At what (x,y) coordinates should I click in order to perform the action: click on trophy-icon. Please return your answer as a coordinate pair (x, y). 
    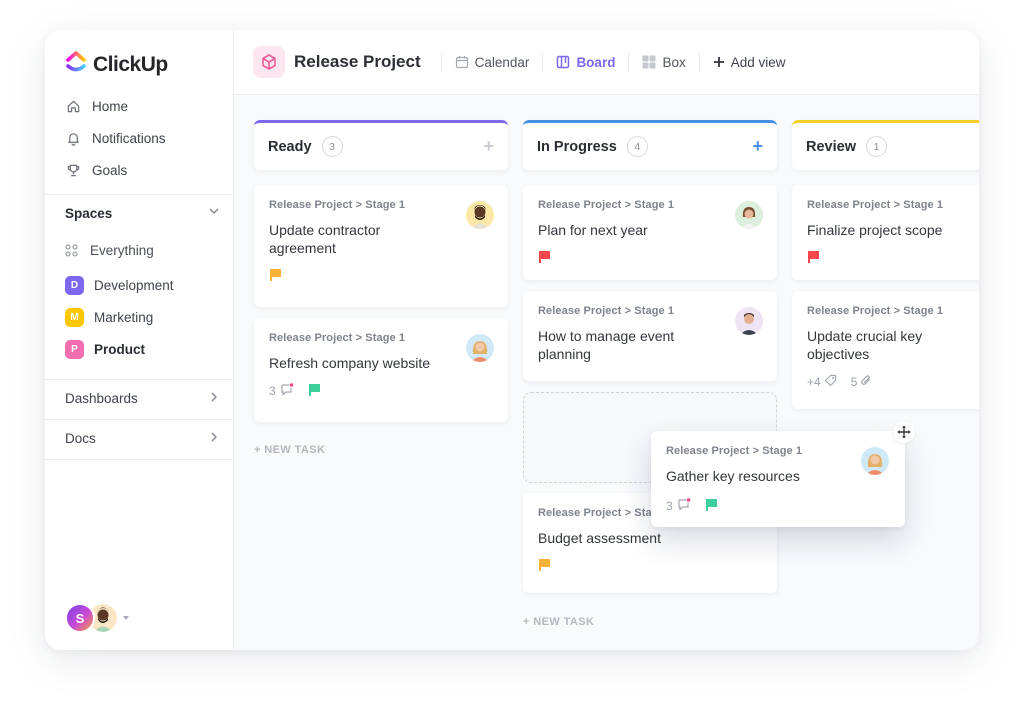
    Looking at the image, I should click on (73, 170).